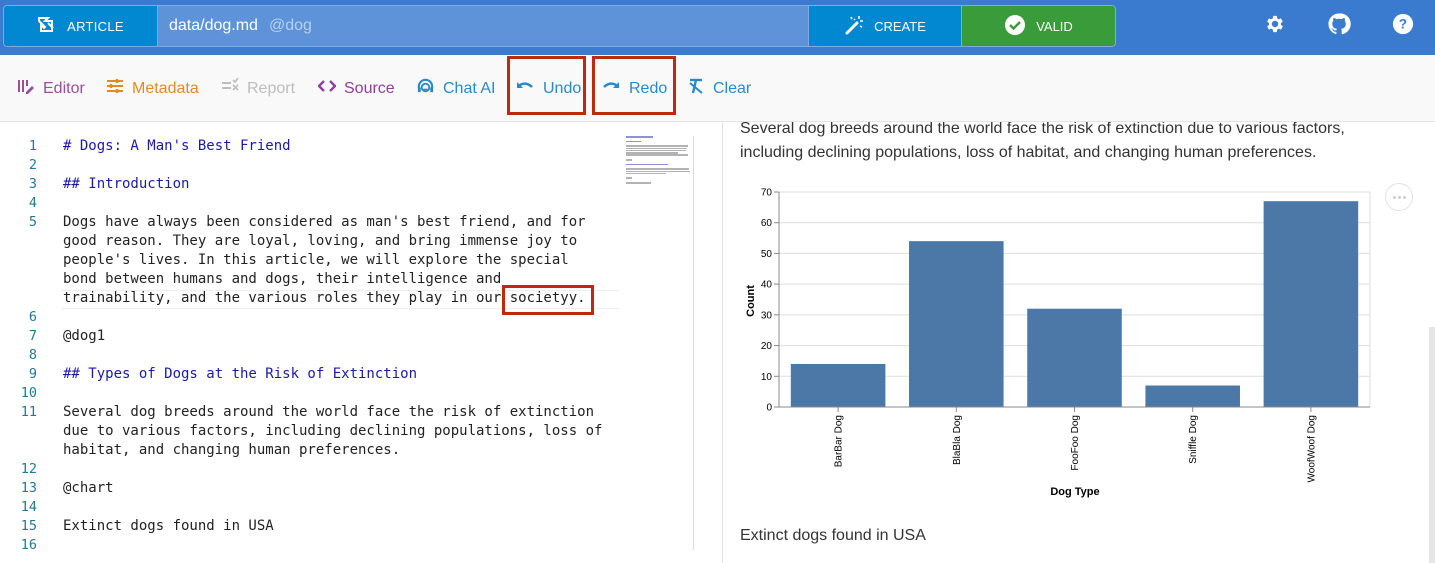 This screenshot has height=563, width=1435. I want to click on line-number: 3, so click(32, 184).